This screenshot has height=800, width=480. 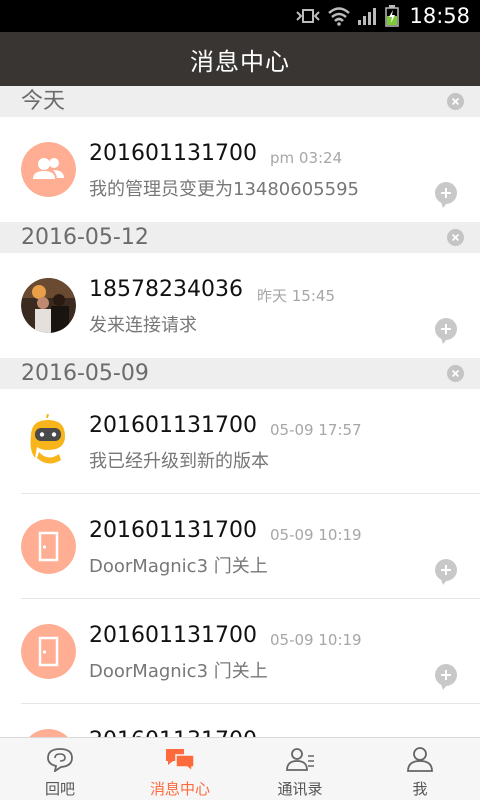 What do you see at coordinates (85, 373) in the screenshot?
I see `section-date-label: 2016-05-09` at bounding box center [85, 373].